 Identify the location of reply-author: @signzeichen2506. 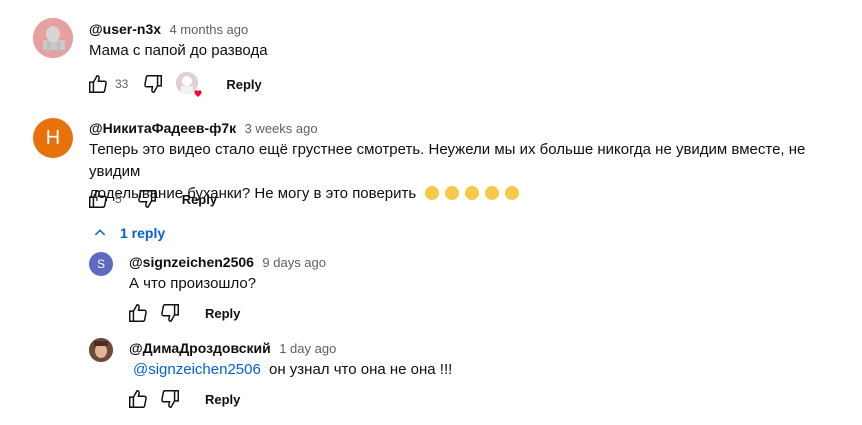
(191, 262).